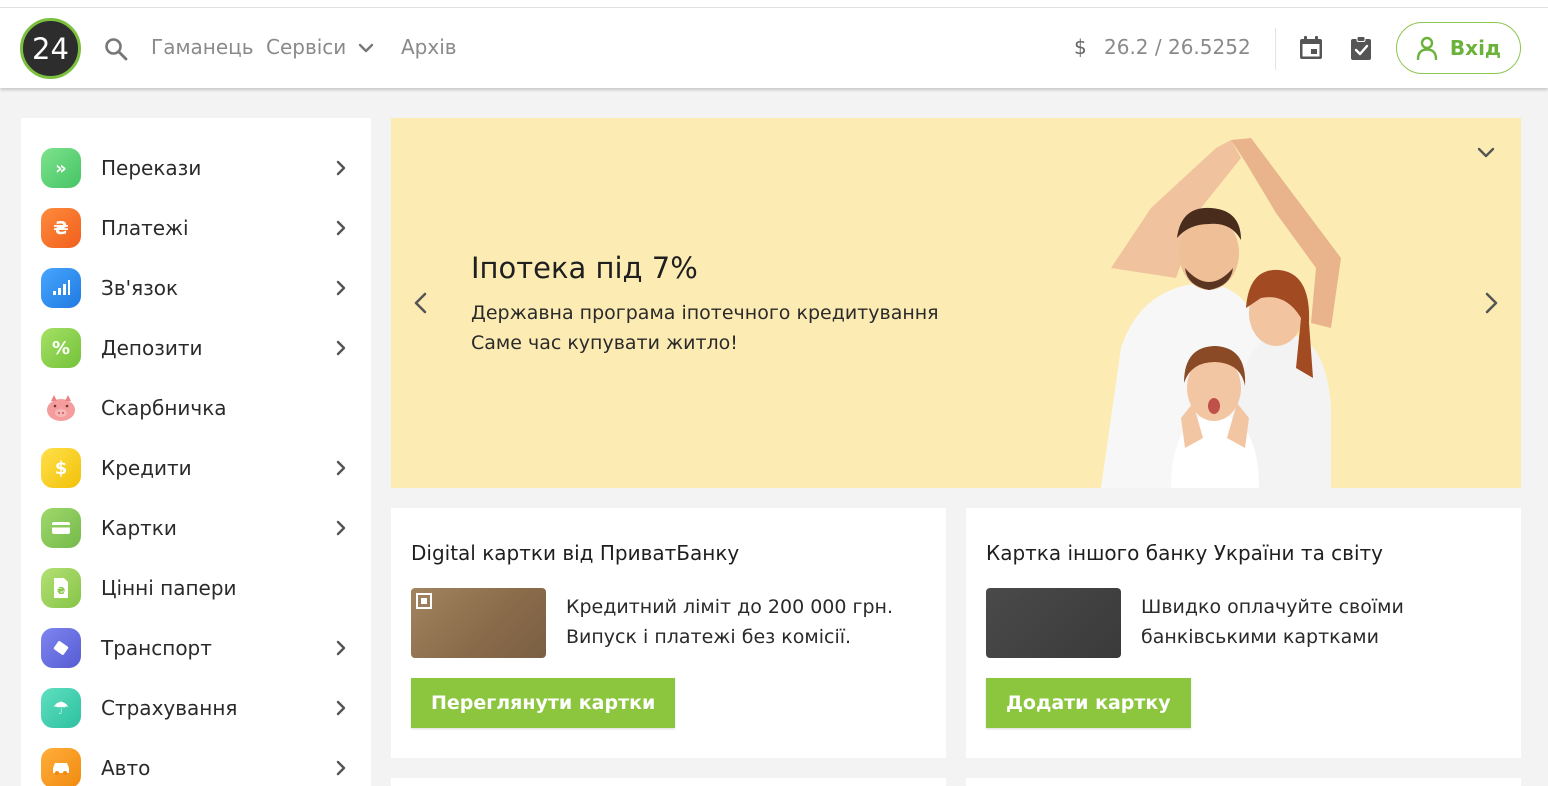 The width and height of the screenshot is (1548, 786). What do you see at coordinates (169, 708) in the screenshot?
I see `sidebar-item-label: Страхування` at bounding box center [169, 708].